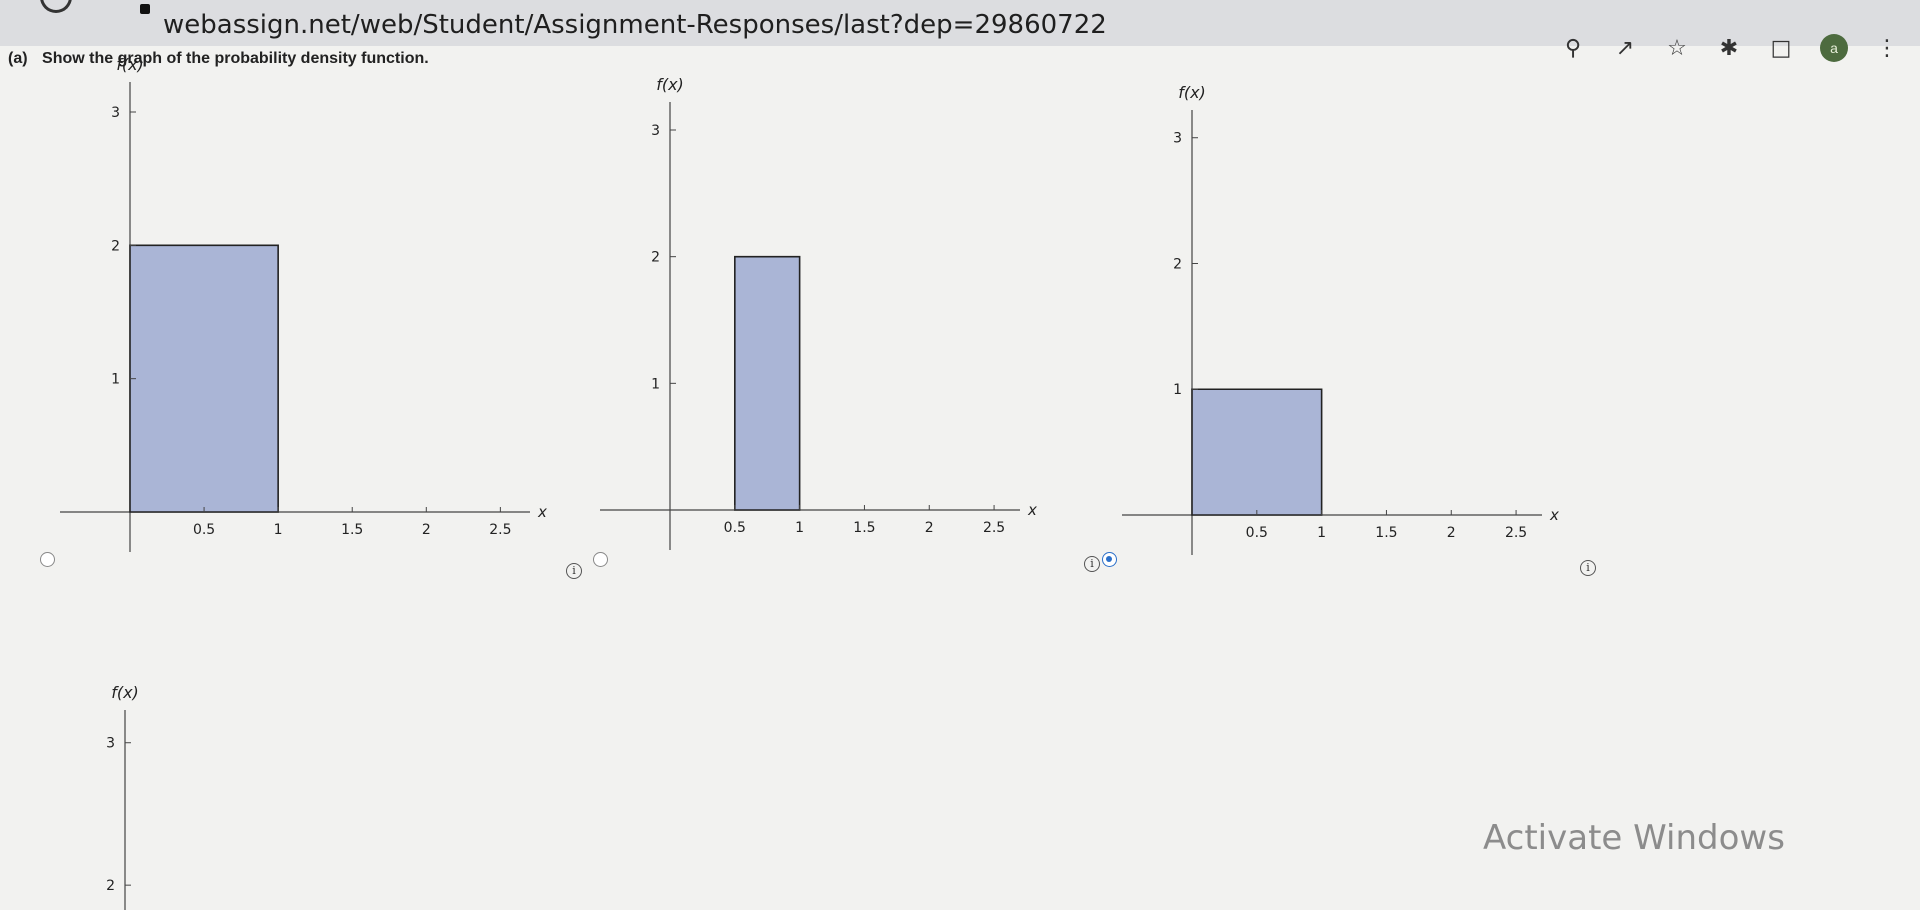 This screenshot has height=910, width=1920. I want to click on radio-option-b, so click(600, 559).